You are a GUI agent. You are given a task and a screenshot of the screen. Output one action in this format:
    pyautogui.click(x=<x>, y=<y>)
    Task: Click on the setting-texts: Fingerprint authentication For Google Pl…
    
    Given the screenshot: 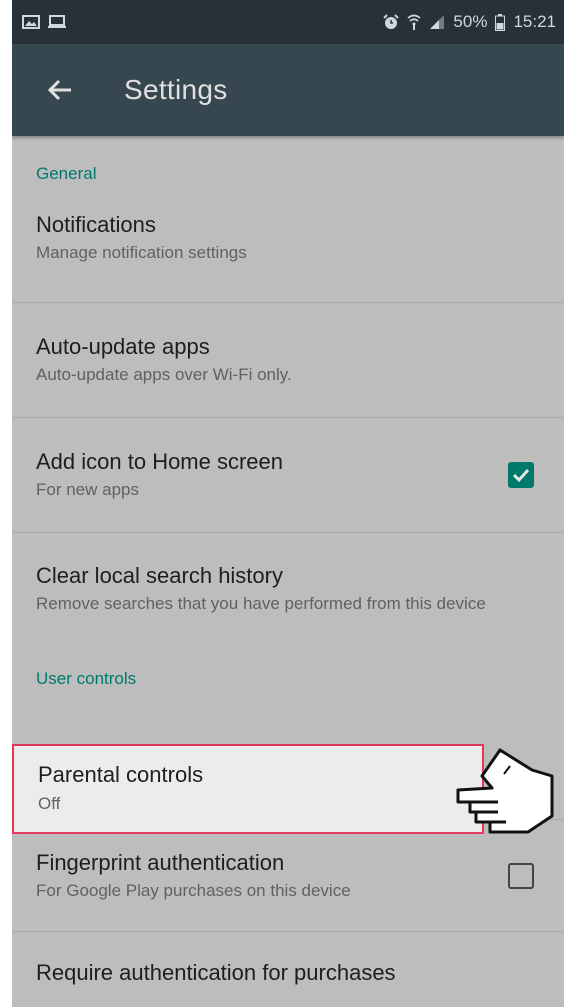 What is the action you would take?
    pyautogui.click(x=193, y=876)
    